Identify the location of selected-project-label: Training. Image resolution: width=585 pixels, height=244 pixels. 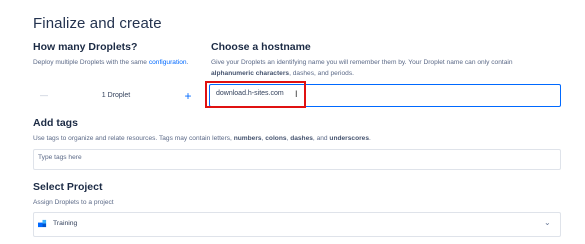
(65, 223).